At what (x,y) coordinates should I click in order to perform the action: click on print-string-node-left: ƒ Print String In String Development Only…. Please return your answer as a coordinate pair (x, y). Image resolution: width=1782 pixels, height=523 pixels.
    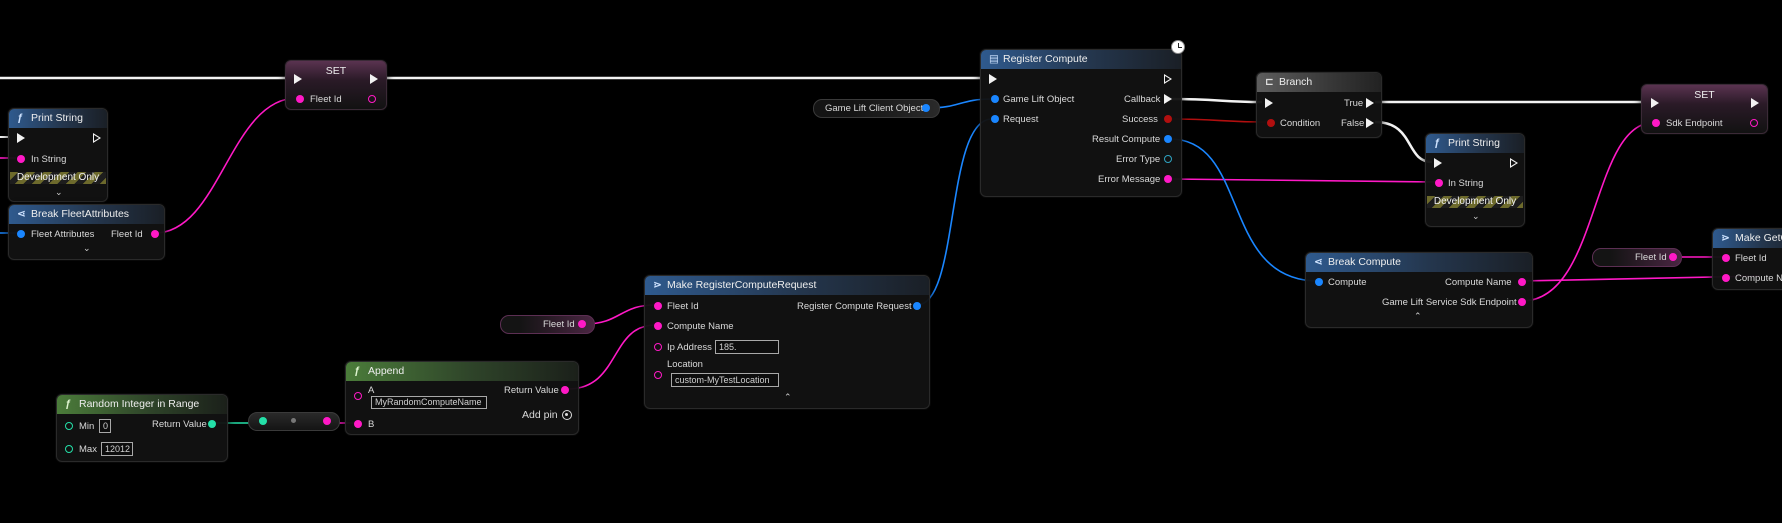
    Looking at the image, I should click on (58, 155).